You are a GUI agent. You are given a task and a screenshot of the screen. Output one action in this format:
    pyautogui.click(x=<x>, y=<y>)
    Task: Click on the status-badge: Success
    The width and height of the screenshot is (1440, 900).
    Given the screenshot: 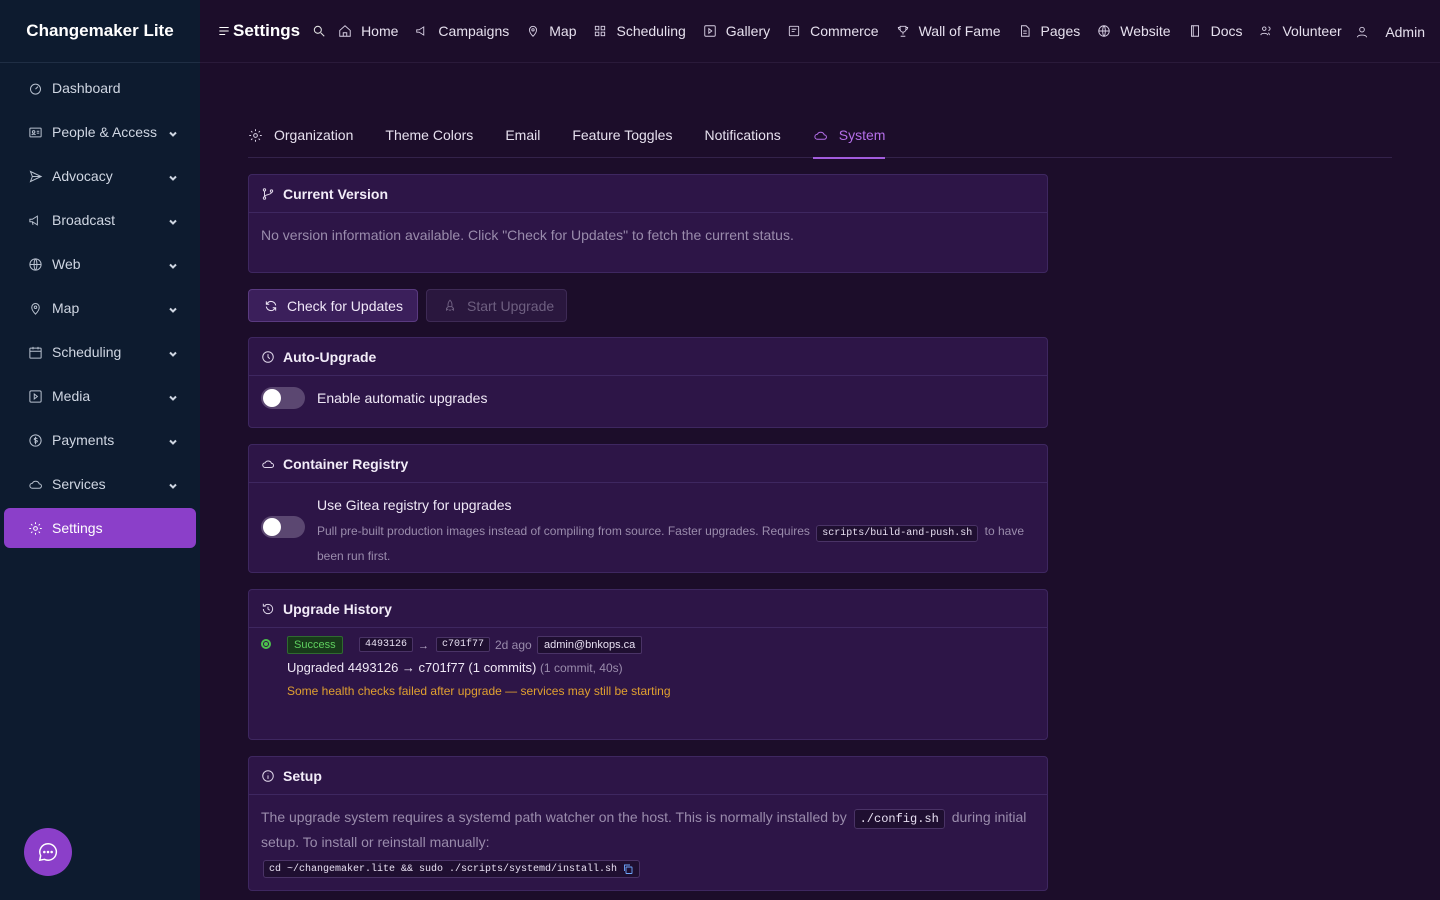 What is the action you would take?
    pyautogui.click(x=315, y=645)
    